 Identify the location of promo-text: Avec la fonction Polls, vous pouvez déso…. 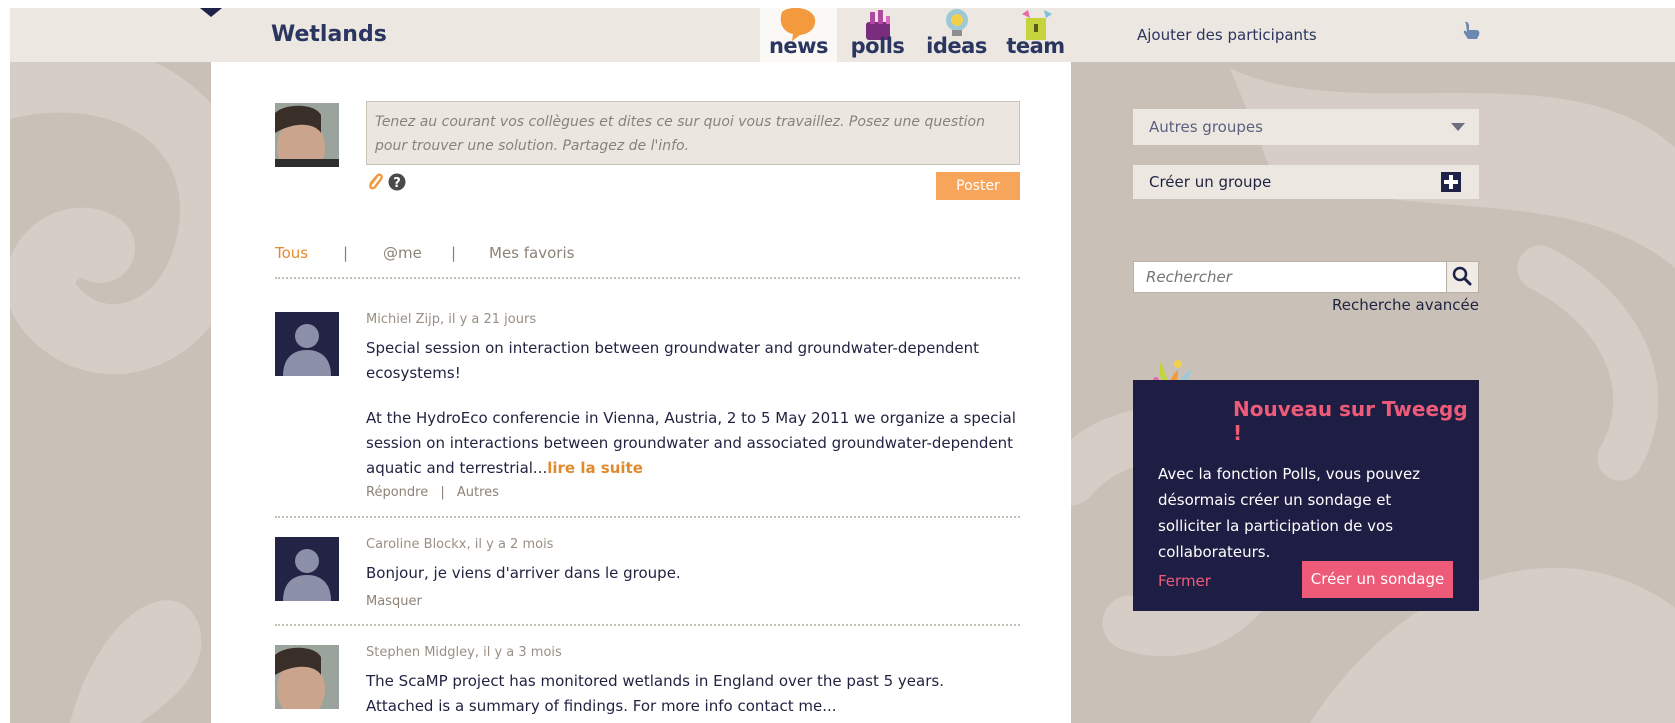
(1289, 513).